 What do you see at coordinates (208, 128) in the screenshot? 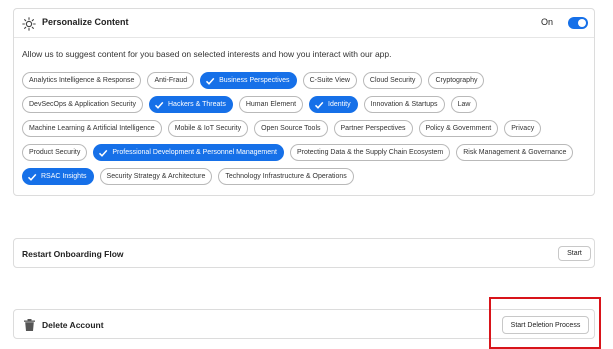
I see `interest-chip: Mobile & IoT Security` at bounding box center [208, 128].